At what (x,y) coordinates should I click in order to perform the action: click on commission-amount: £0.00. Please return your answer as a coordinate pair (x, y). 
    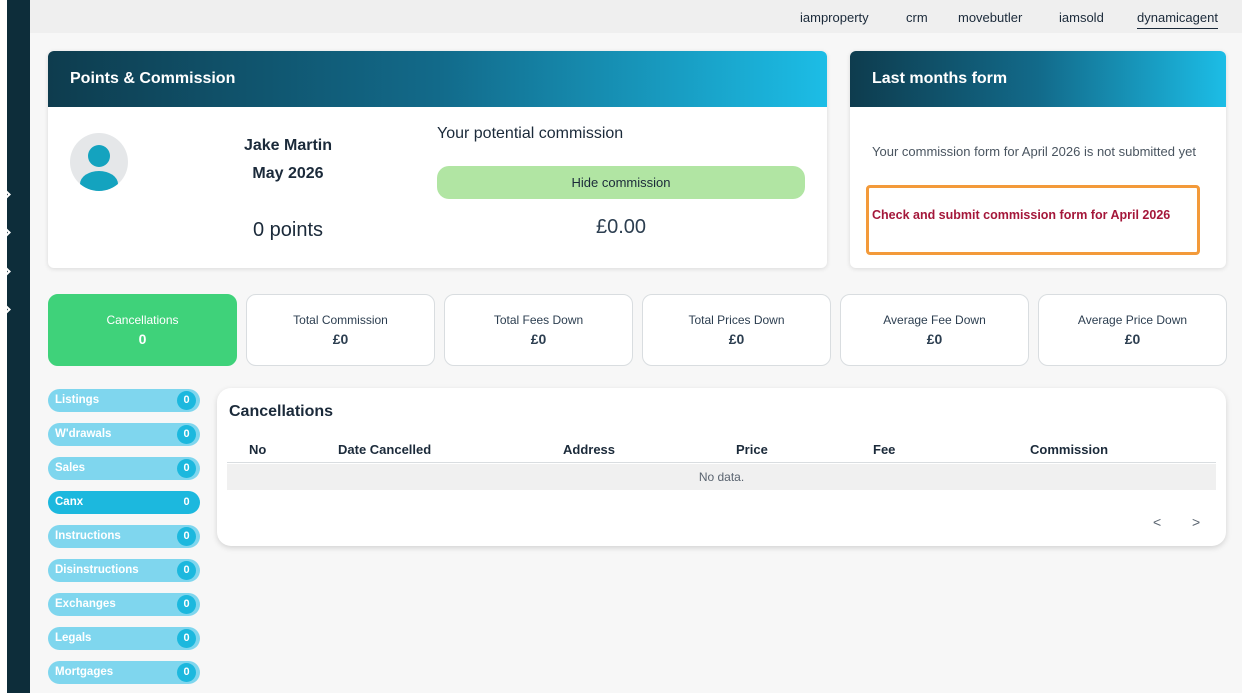
    Looking at the image, I should click on (621, 227).